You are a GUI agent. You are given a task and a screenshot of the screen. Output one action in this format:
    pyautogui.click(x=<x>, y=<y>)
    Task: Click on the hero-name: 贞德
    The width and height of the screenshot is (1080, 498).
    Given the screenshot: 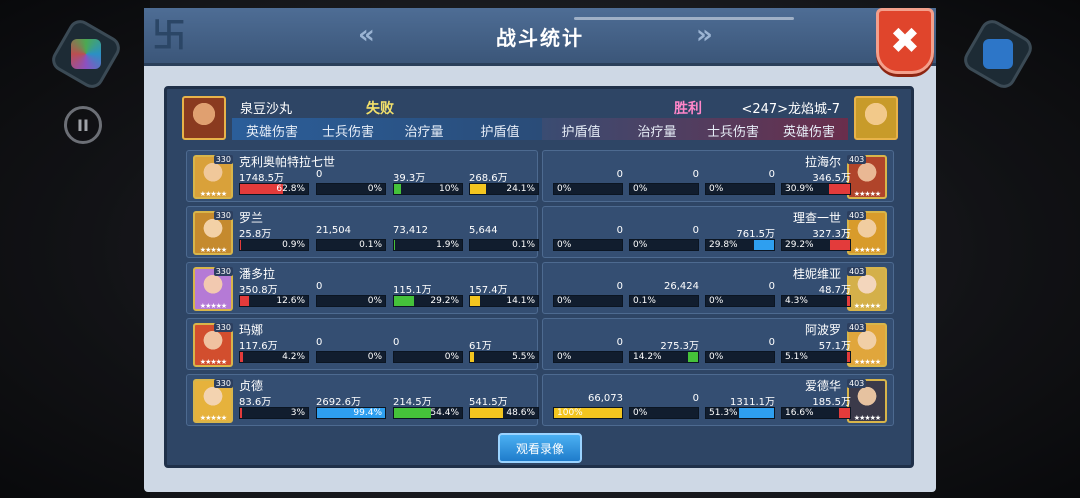 What is the action you would take?
    pyautogui.click(x=251, y=386)
    